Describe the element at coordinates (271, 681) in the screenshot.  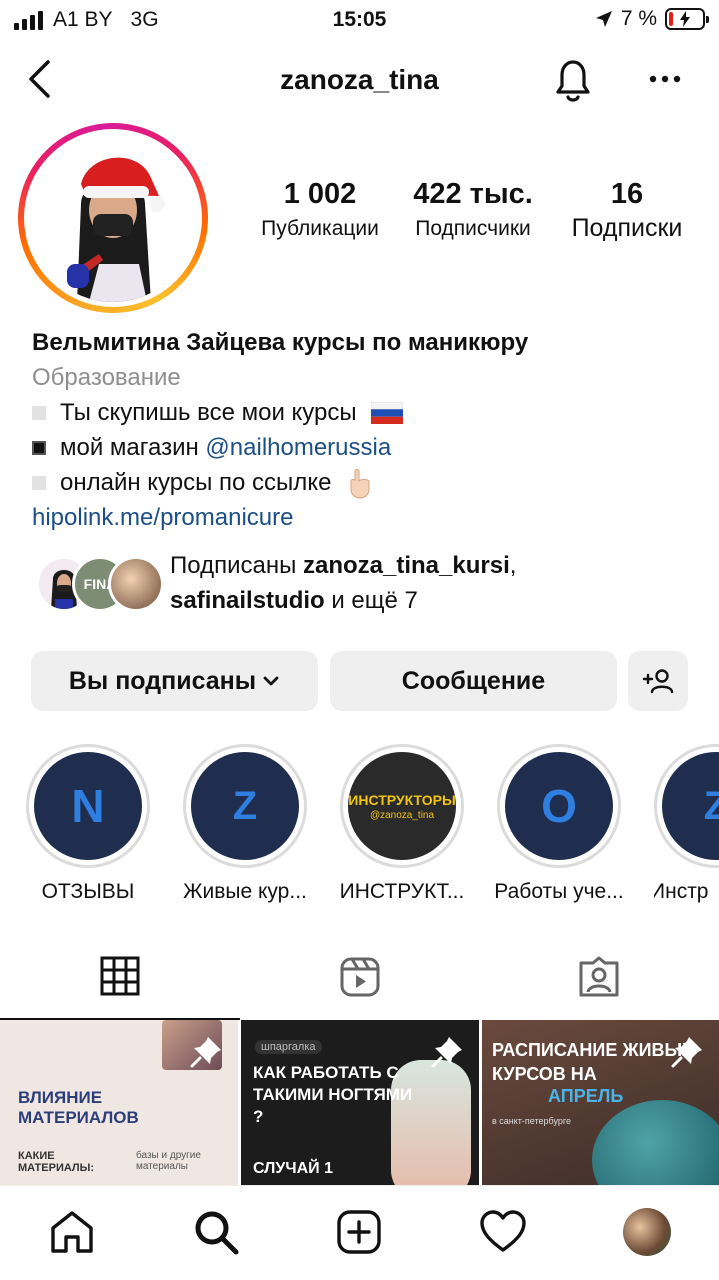
I see `chevron-down-icon` at that location.